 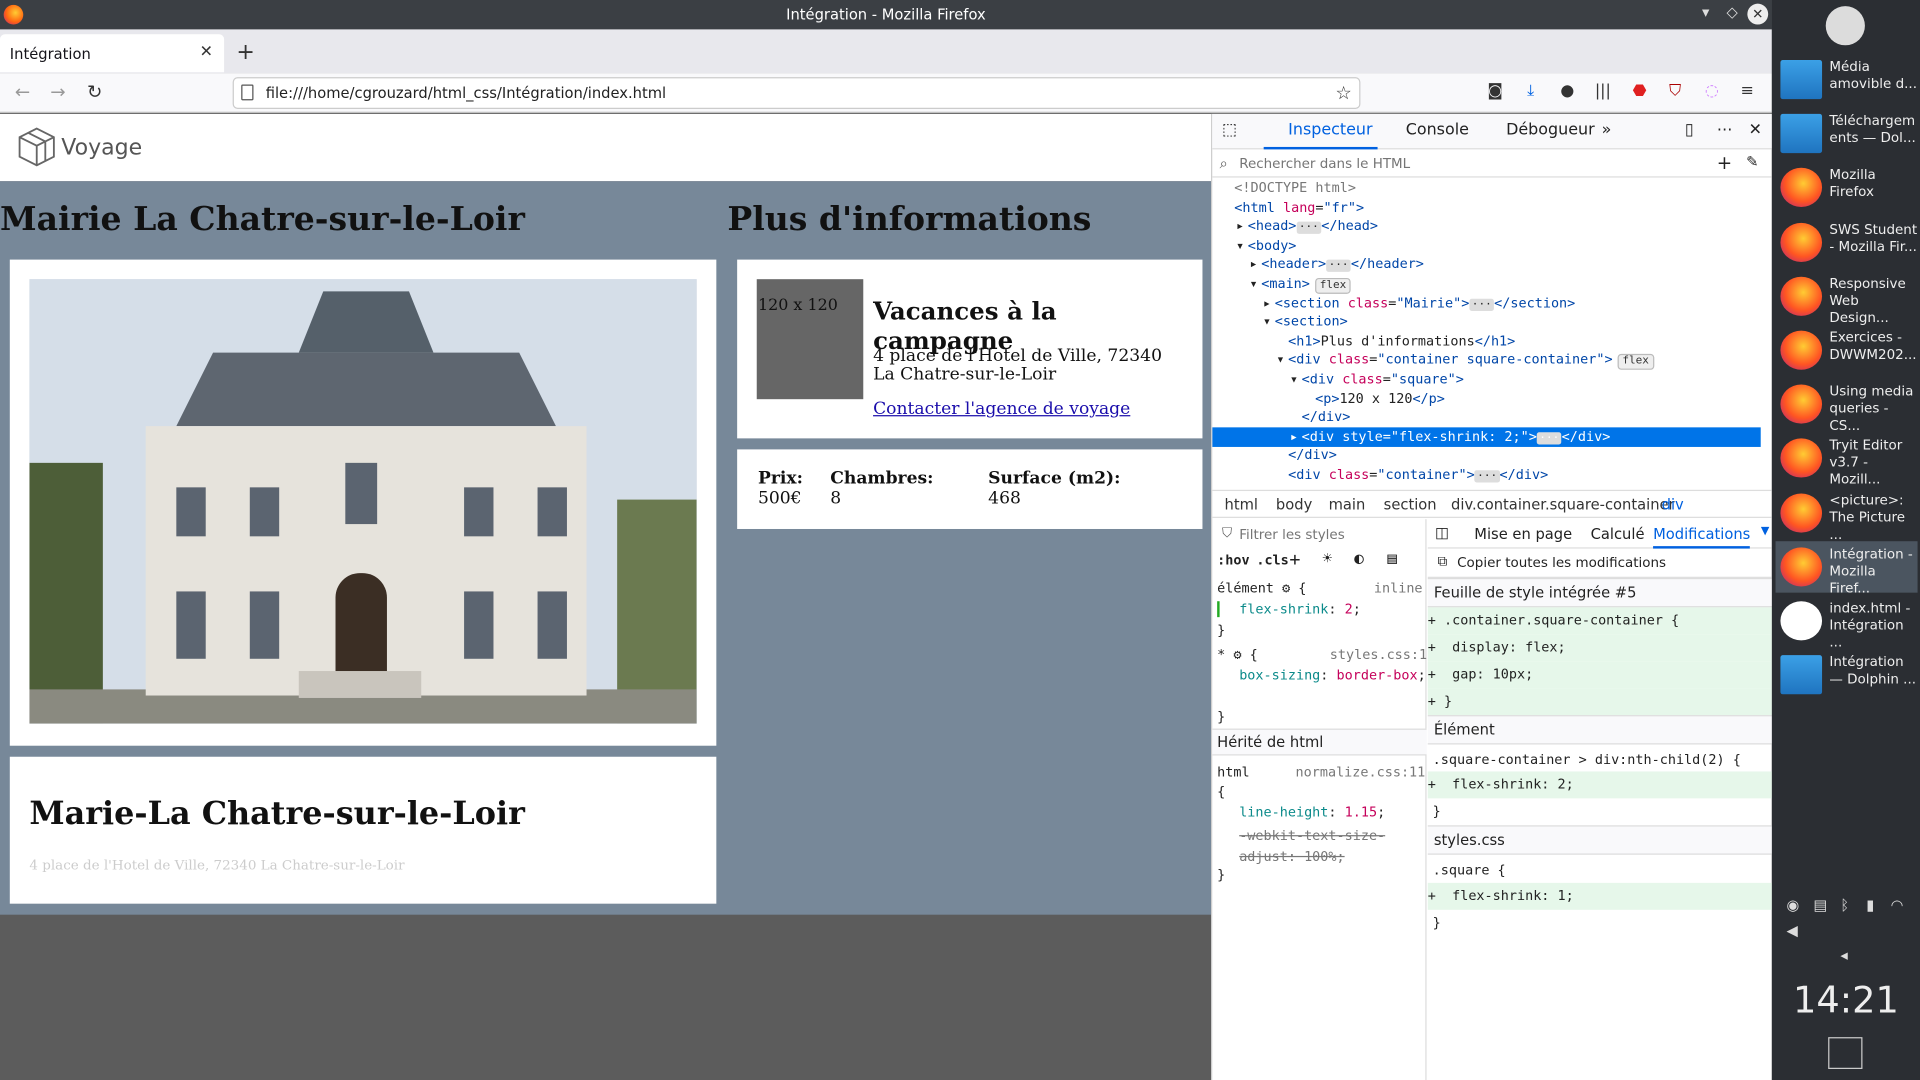 I want to click on html-search-input, so click(x=1466, y=163).